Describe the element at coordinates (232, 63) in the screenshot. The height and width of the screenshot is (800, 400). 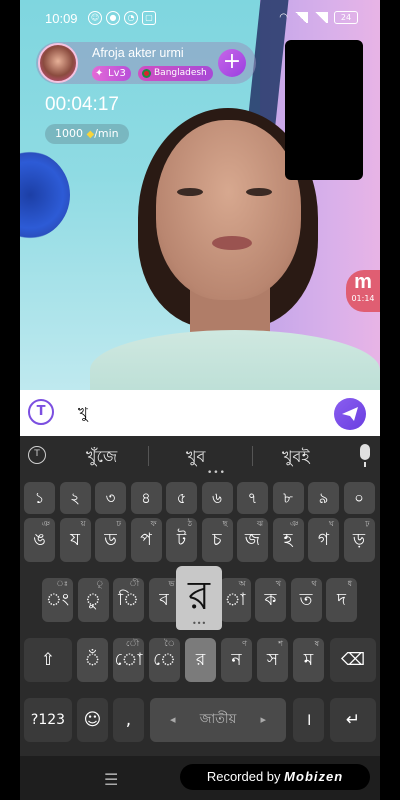
I see `follow-add-button: +` at that location.